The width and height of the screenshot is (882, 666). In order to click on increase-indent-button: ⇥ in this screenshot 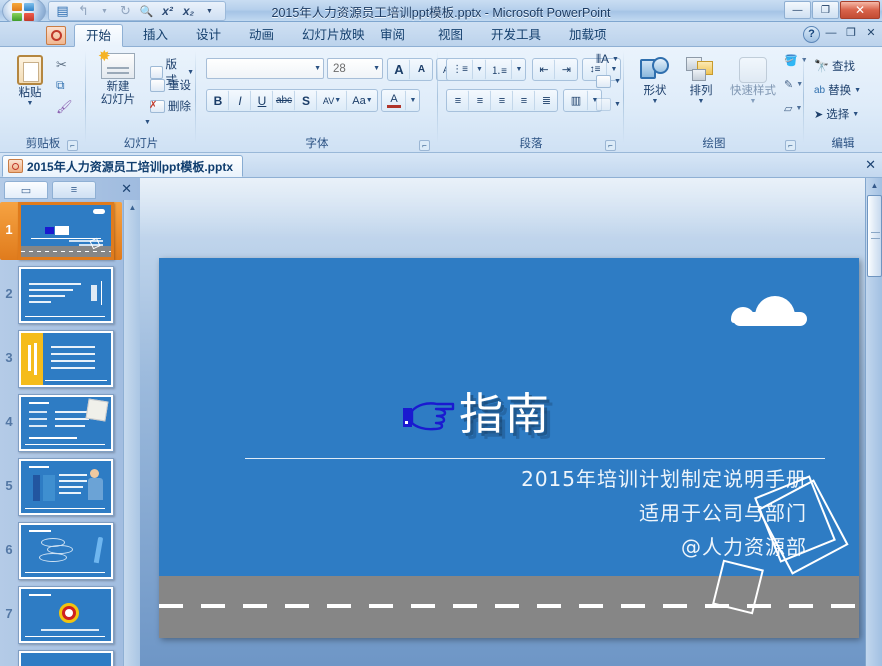, I will do `click(566, 69)`.